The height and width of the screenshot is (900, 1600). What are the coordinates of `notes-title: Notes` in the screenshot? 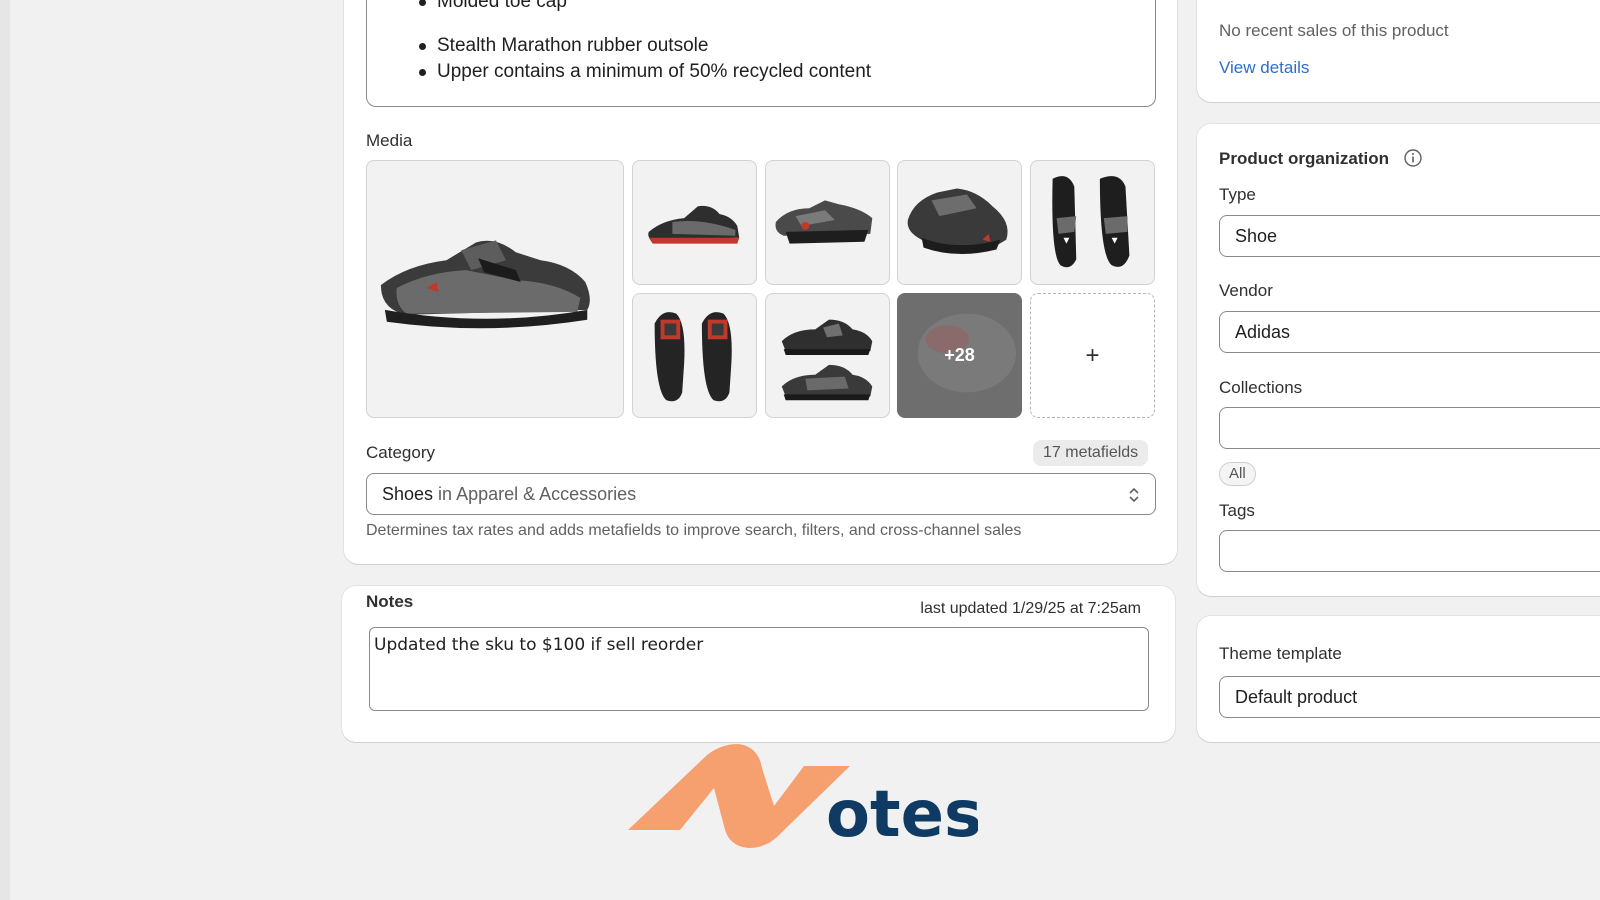 It's located at (390, 601).